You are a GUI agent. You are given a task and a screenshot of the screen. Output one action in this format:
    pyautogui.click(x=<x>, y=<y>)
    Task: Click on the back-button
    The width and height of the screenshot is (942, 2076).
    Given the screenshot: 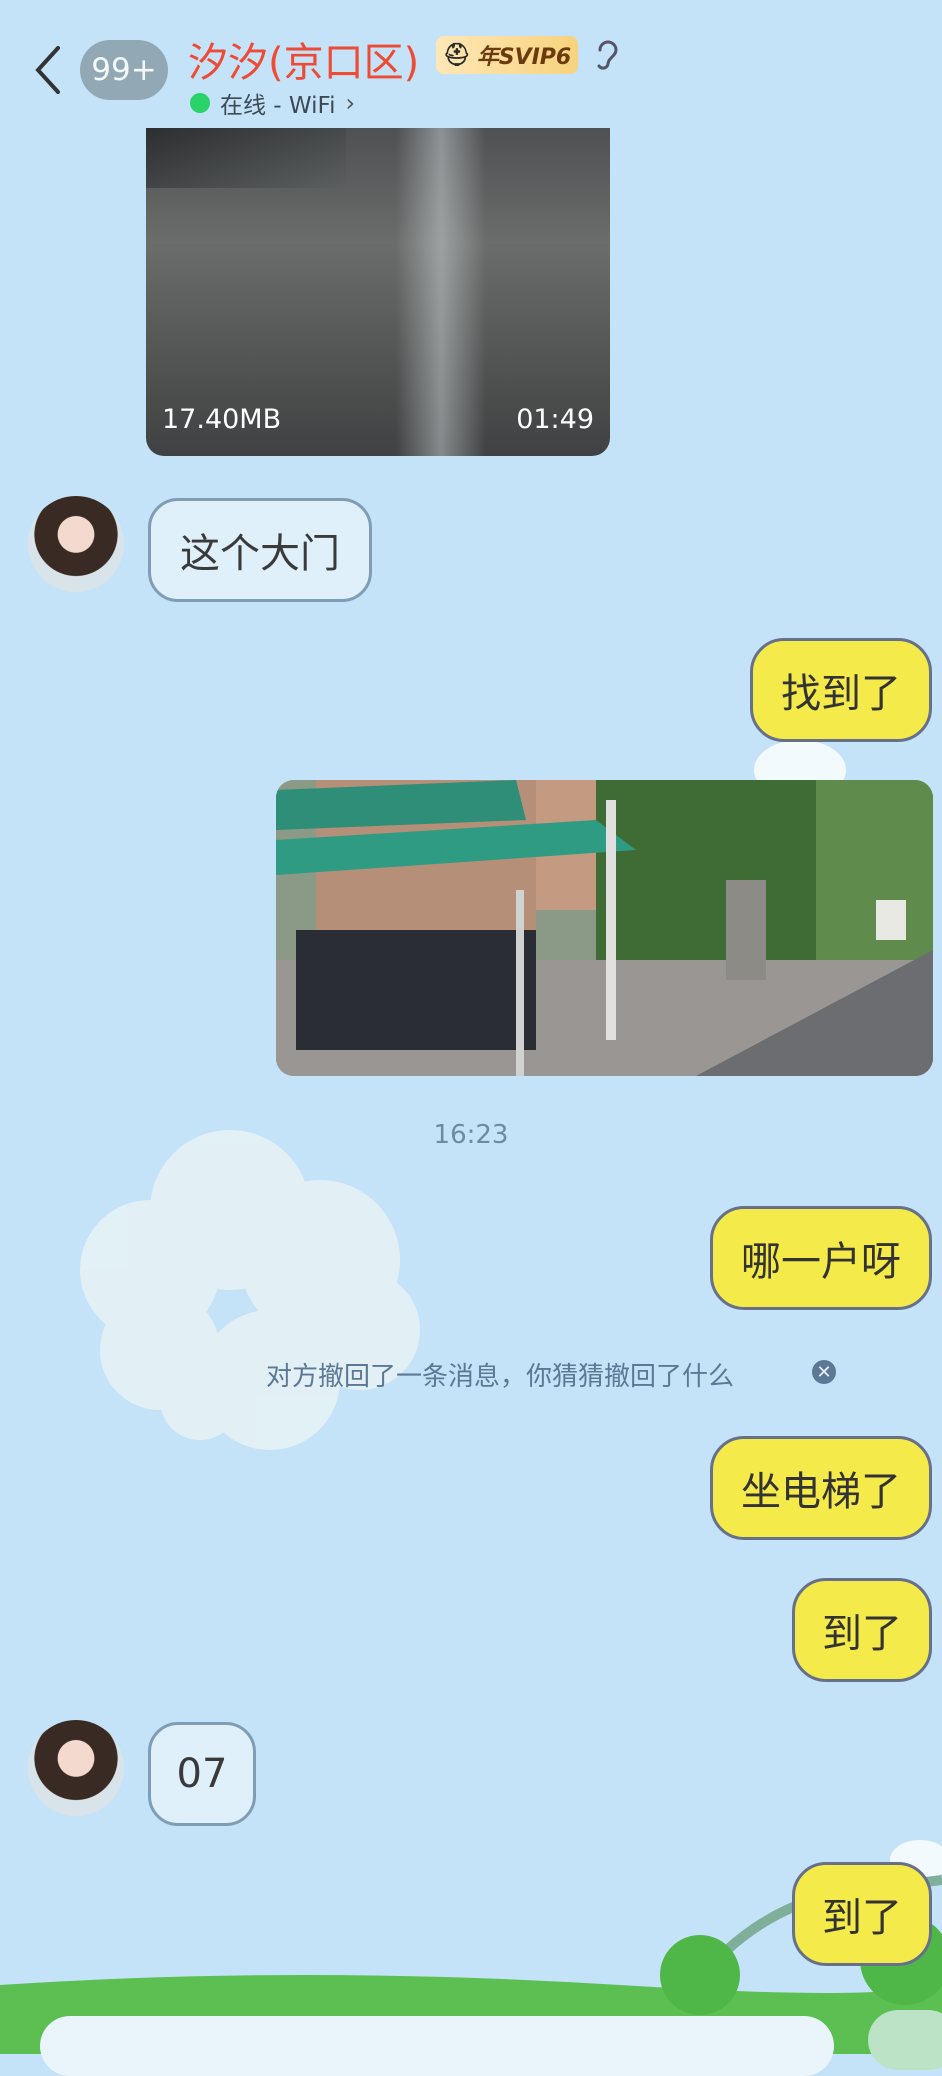 What is the action you would take?
    pyautogui.click(x=50, y=70)
    